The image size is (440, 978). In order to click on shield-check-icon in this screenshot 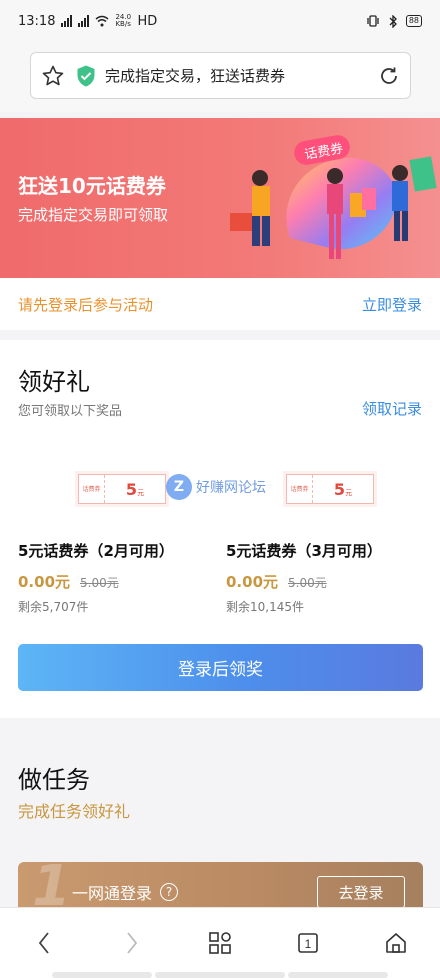, I will do `click(86, 75)`.